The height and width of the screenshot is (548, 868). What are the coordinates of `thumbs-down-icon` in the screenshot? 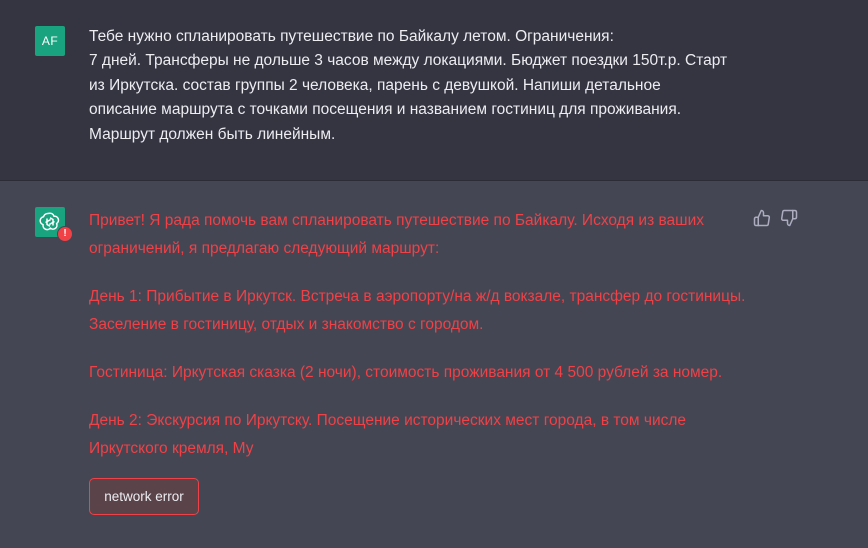 It's located at (789, 218).